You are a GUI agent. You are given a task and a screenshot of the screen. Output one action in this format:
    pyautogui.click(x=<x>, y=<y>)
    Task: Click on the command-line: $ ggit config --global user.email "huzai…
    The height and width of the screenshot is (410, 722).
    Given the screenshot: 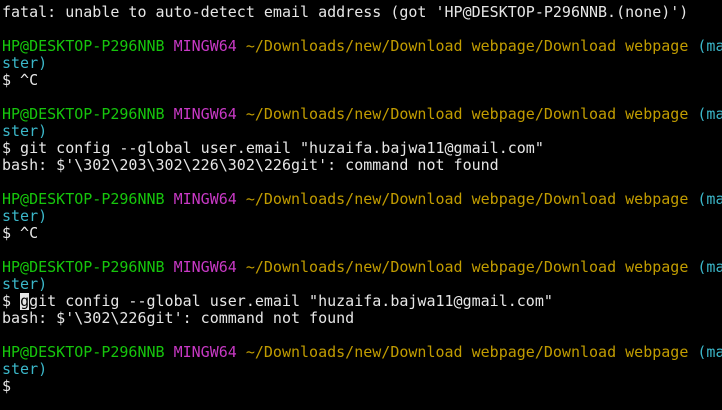 What is the action you would take?
    pyautogui.click(x=362, y=301)
    